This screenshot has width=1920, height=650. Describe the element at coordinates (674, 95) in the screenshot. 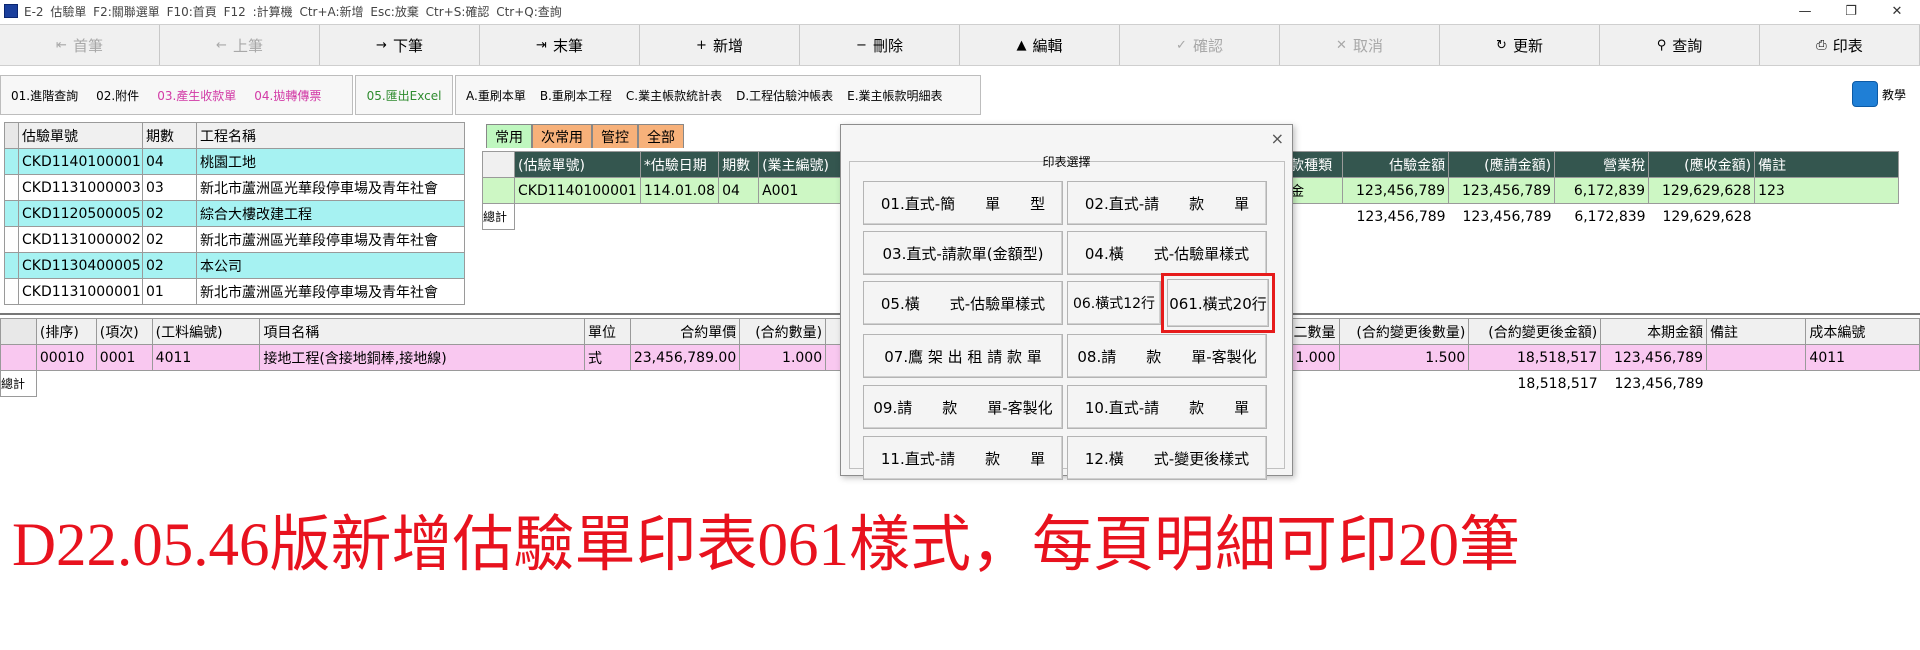

I see `owner-stat-report-button: C.業主帳款統計表` at that location.